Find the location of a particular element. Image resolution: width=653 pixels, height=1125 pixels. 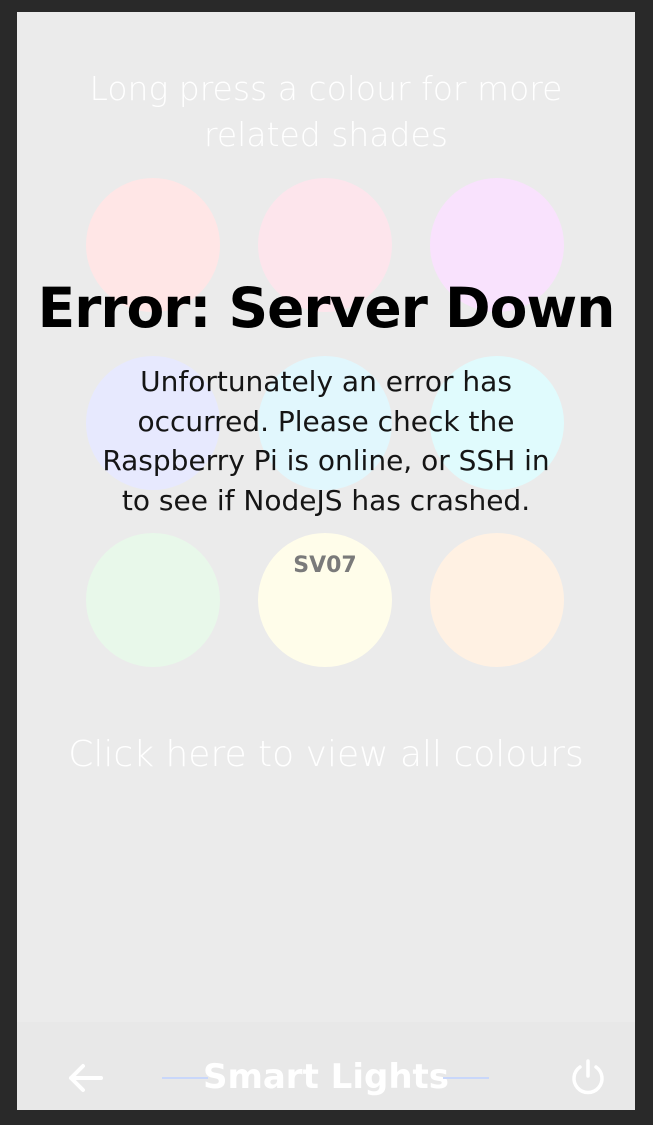

swatch-label: SV07 is located at coordinates (325, 565).